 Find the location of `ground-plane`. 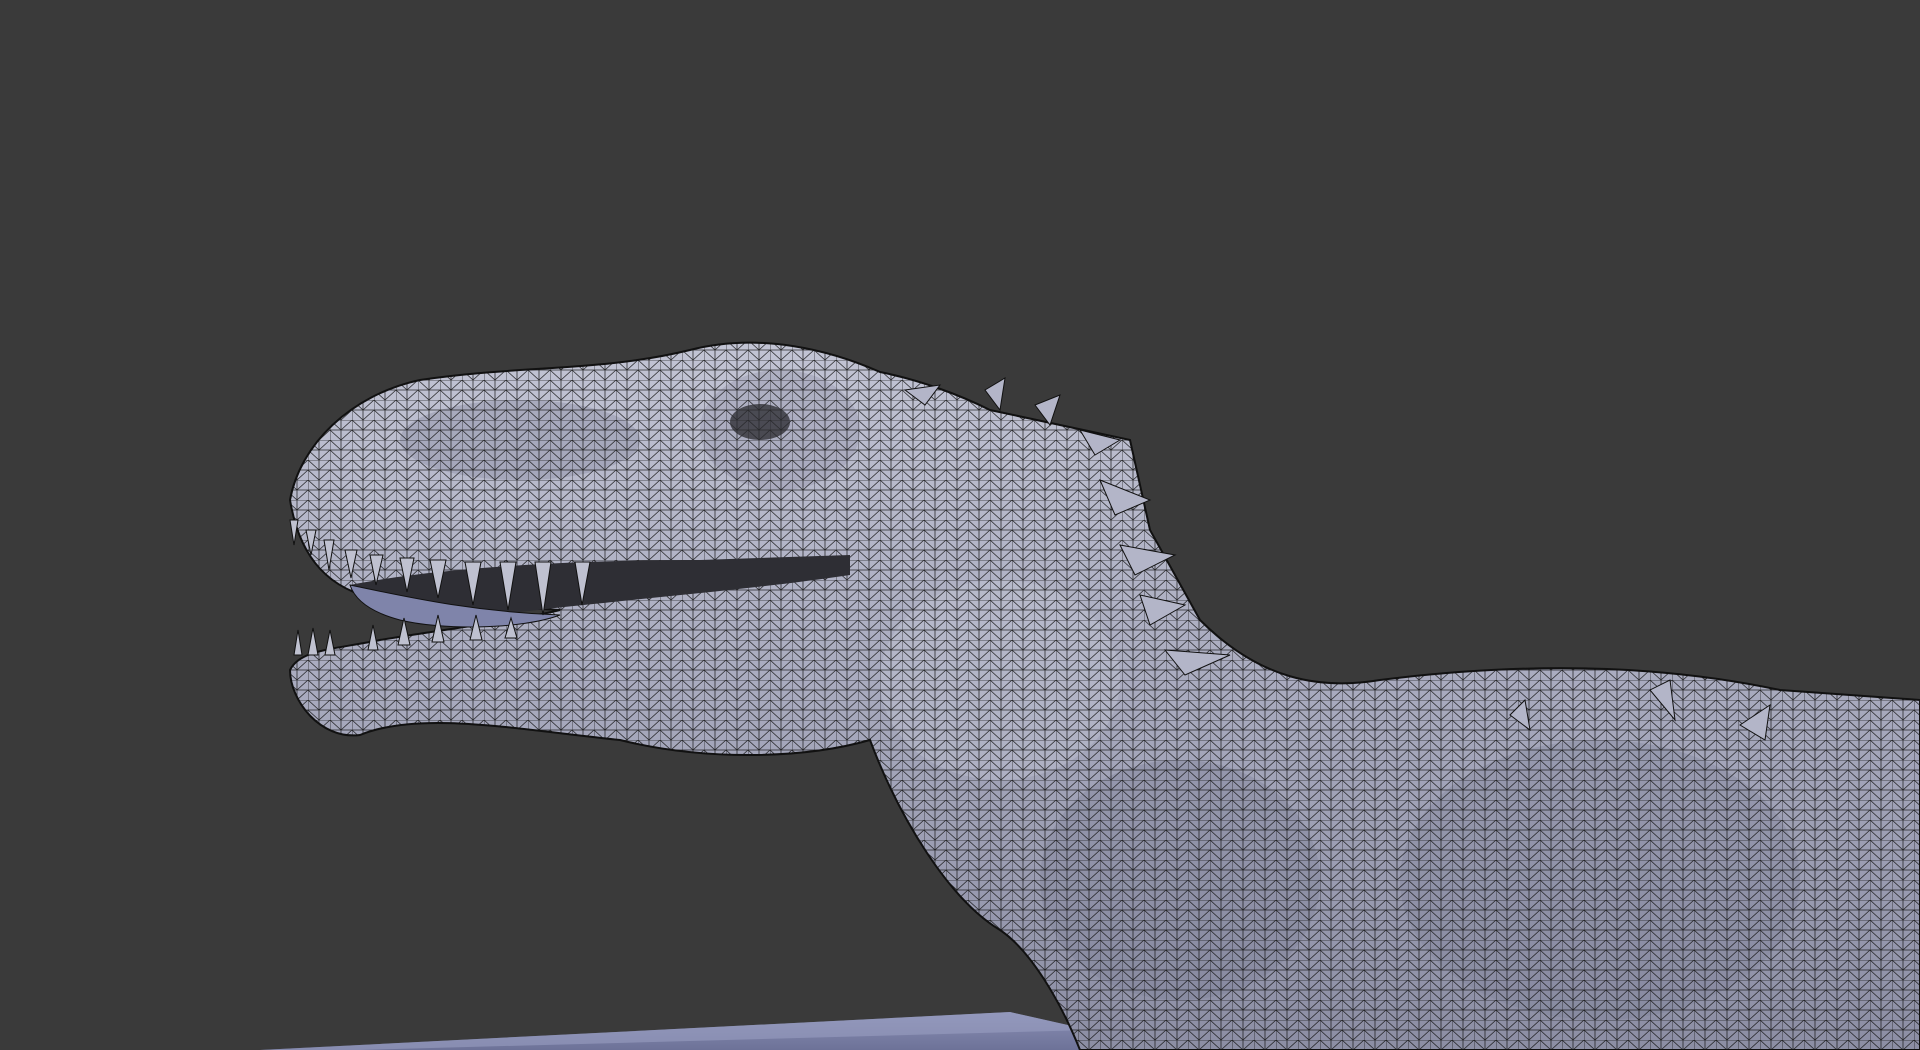

ground-plane is located at coordinates (675, 1031).